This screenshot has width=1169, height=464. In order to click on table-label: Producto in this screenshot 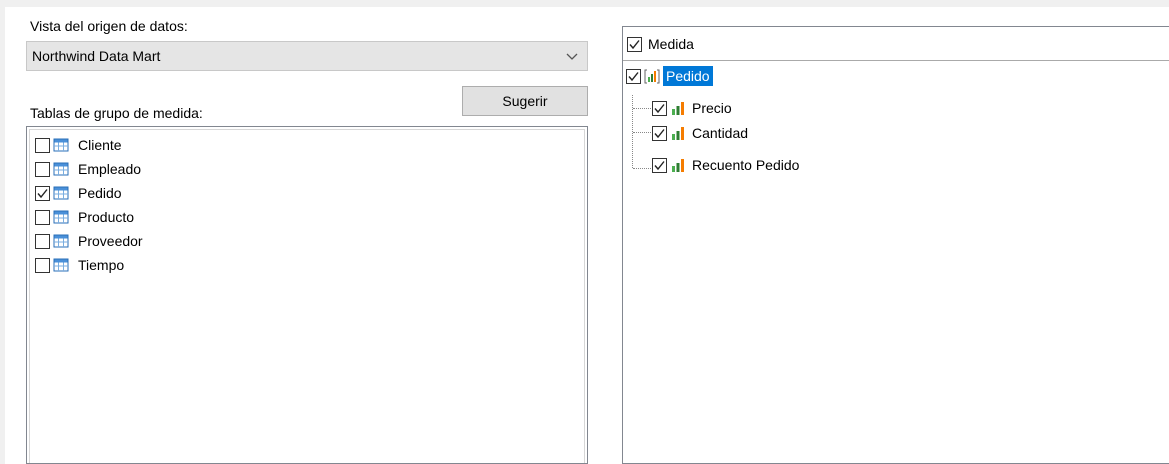, I will do `click(106, 217)`.